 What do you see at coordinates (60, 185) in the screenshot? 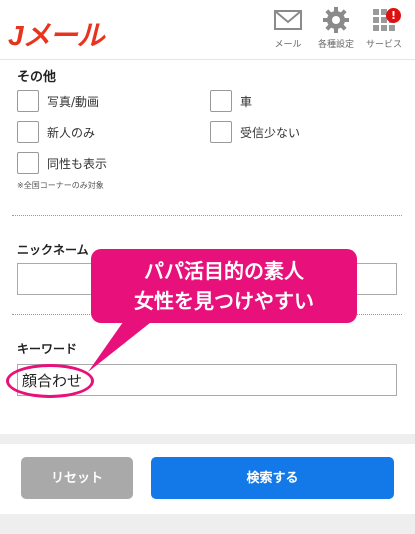
I see `region-note: ※全国コーナーのみ対象` at bounding box center [60, 185].